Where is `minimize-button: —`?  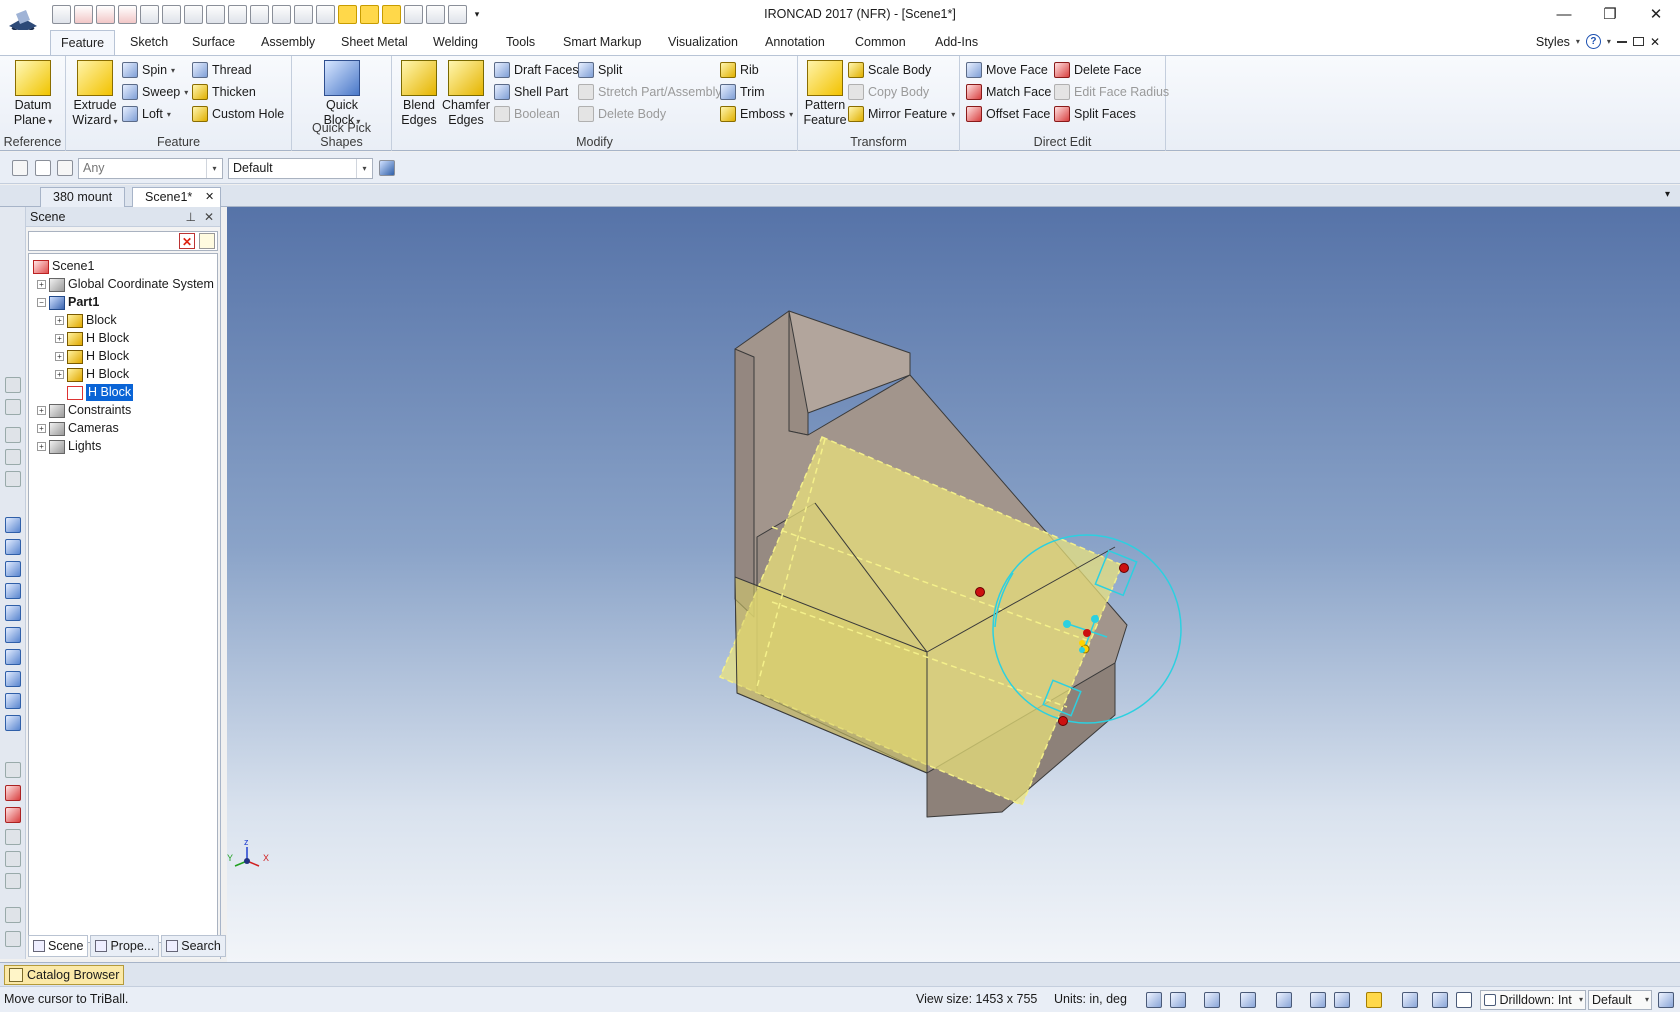 minimize-button: — is located at coordinates (1564, 15).